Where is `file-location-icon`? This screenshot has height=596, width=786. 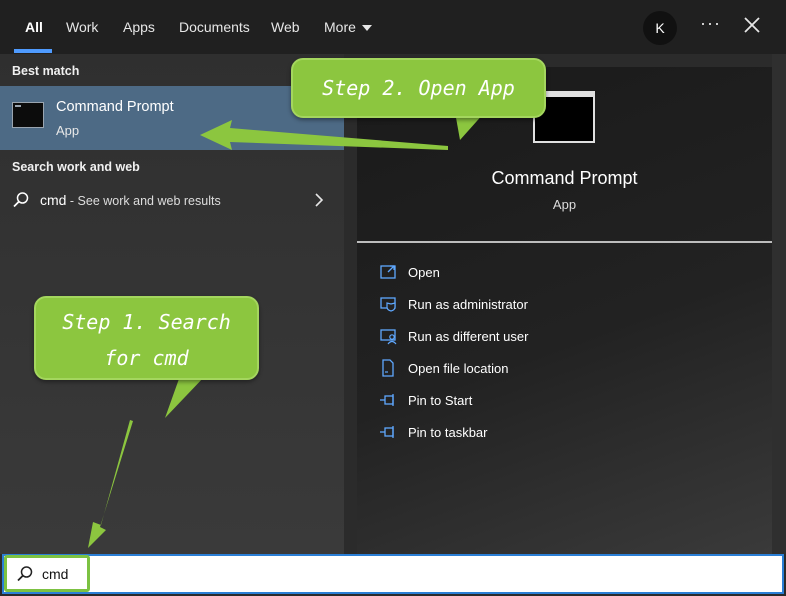
file-location-icon is located at coordinates (388, 368).